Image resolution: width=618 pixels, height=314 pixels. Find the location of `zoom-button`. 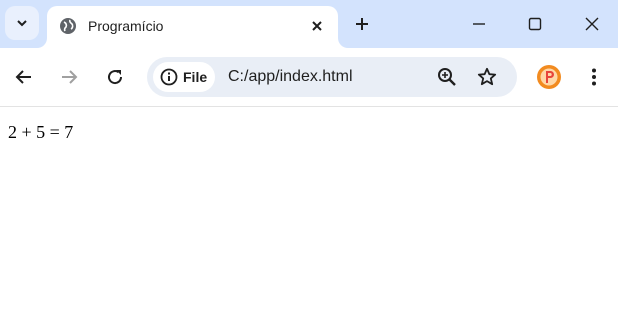

zoom-button is located at coordinates (447, 77).